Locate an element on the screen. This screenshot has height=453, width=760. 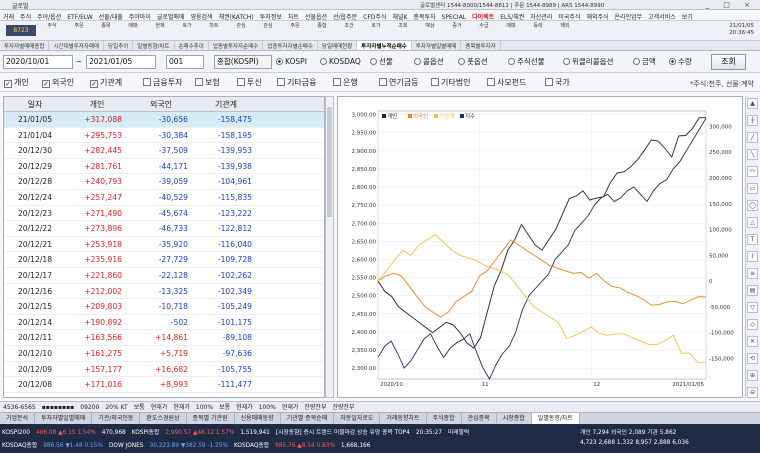
status-field: ▪▪▪▪▪▪▪▪ is located at coordinates (58, 407).